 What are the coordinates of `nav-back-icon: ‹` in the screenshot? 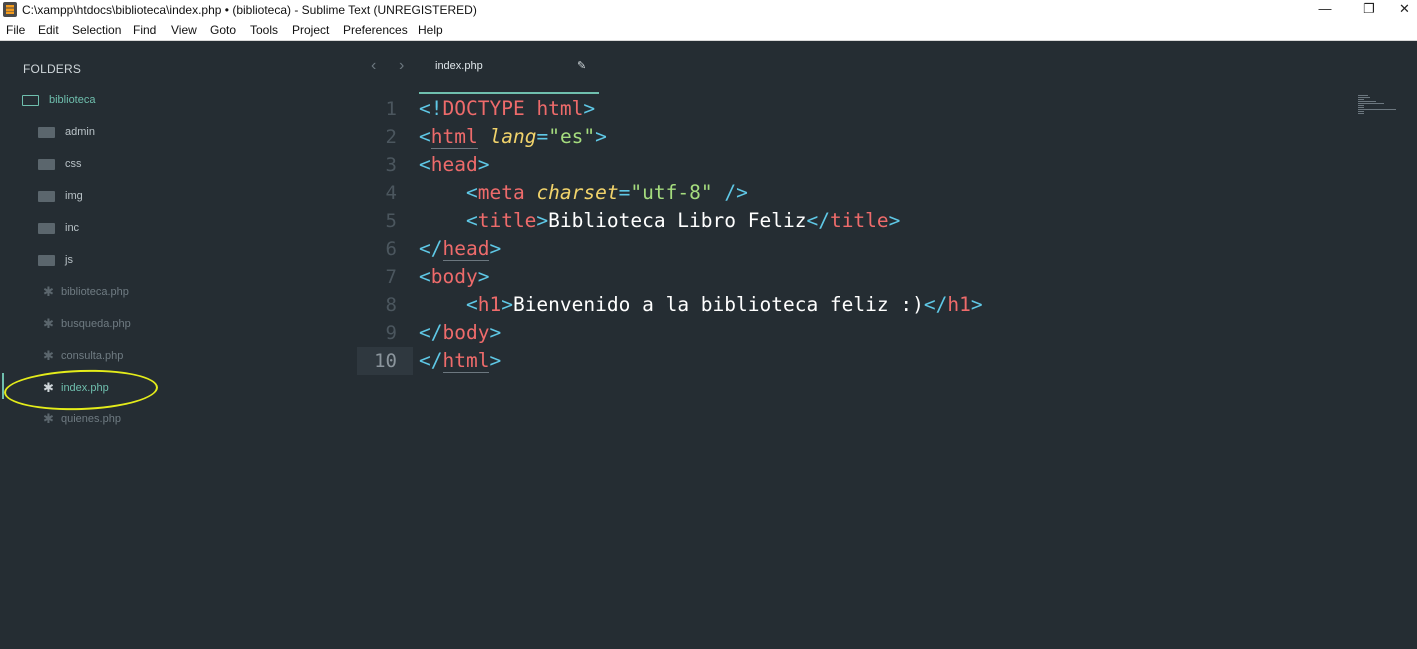 It's located at (373, 66).